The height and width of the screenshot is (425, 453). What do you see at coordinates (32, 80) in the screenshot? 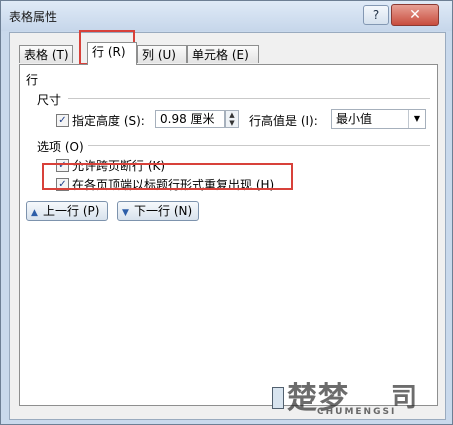
I see `row-section-header: 行` at bounding box center [32, 80].